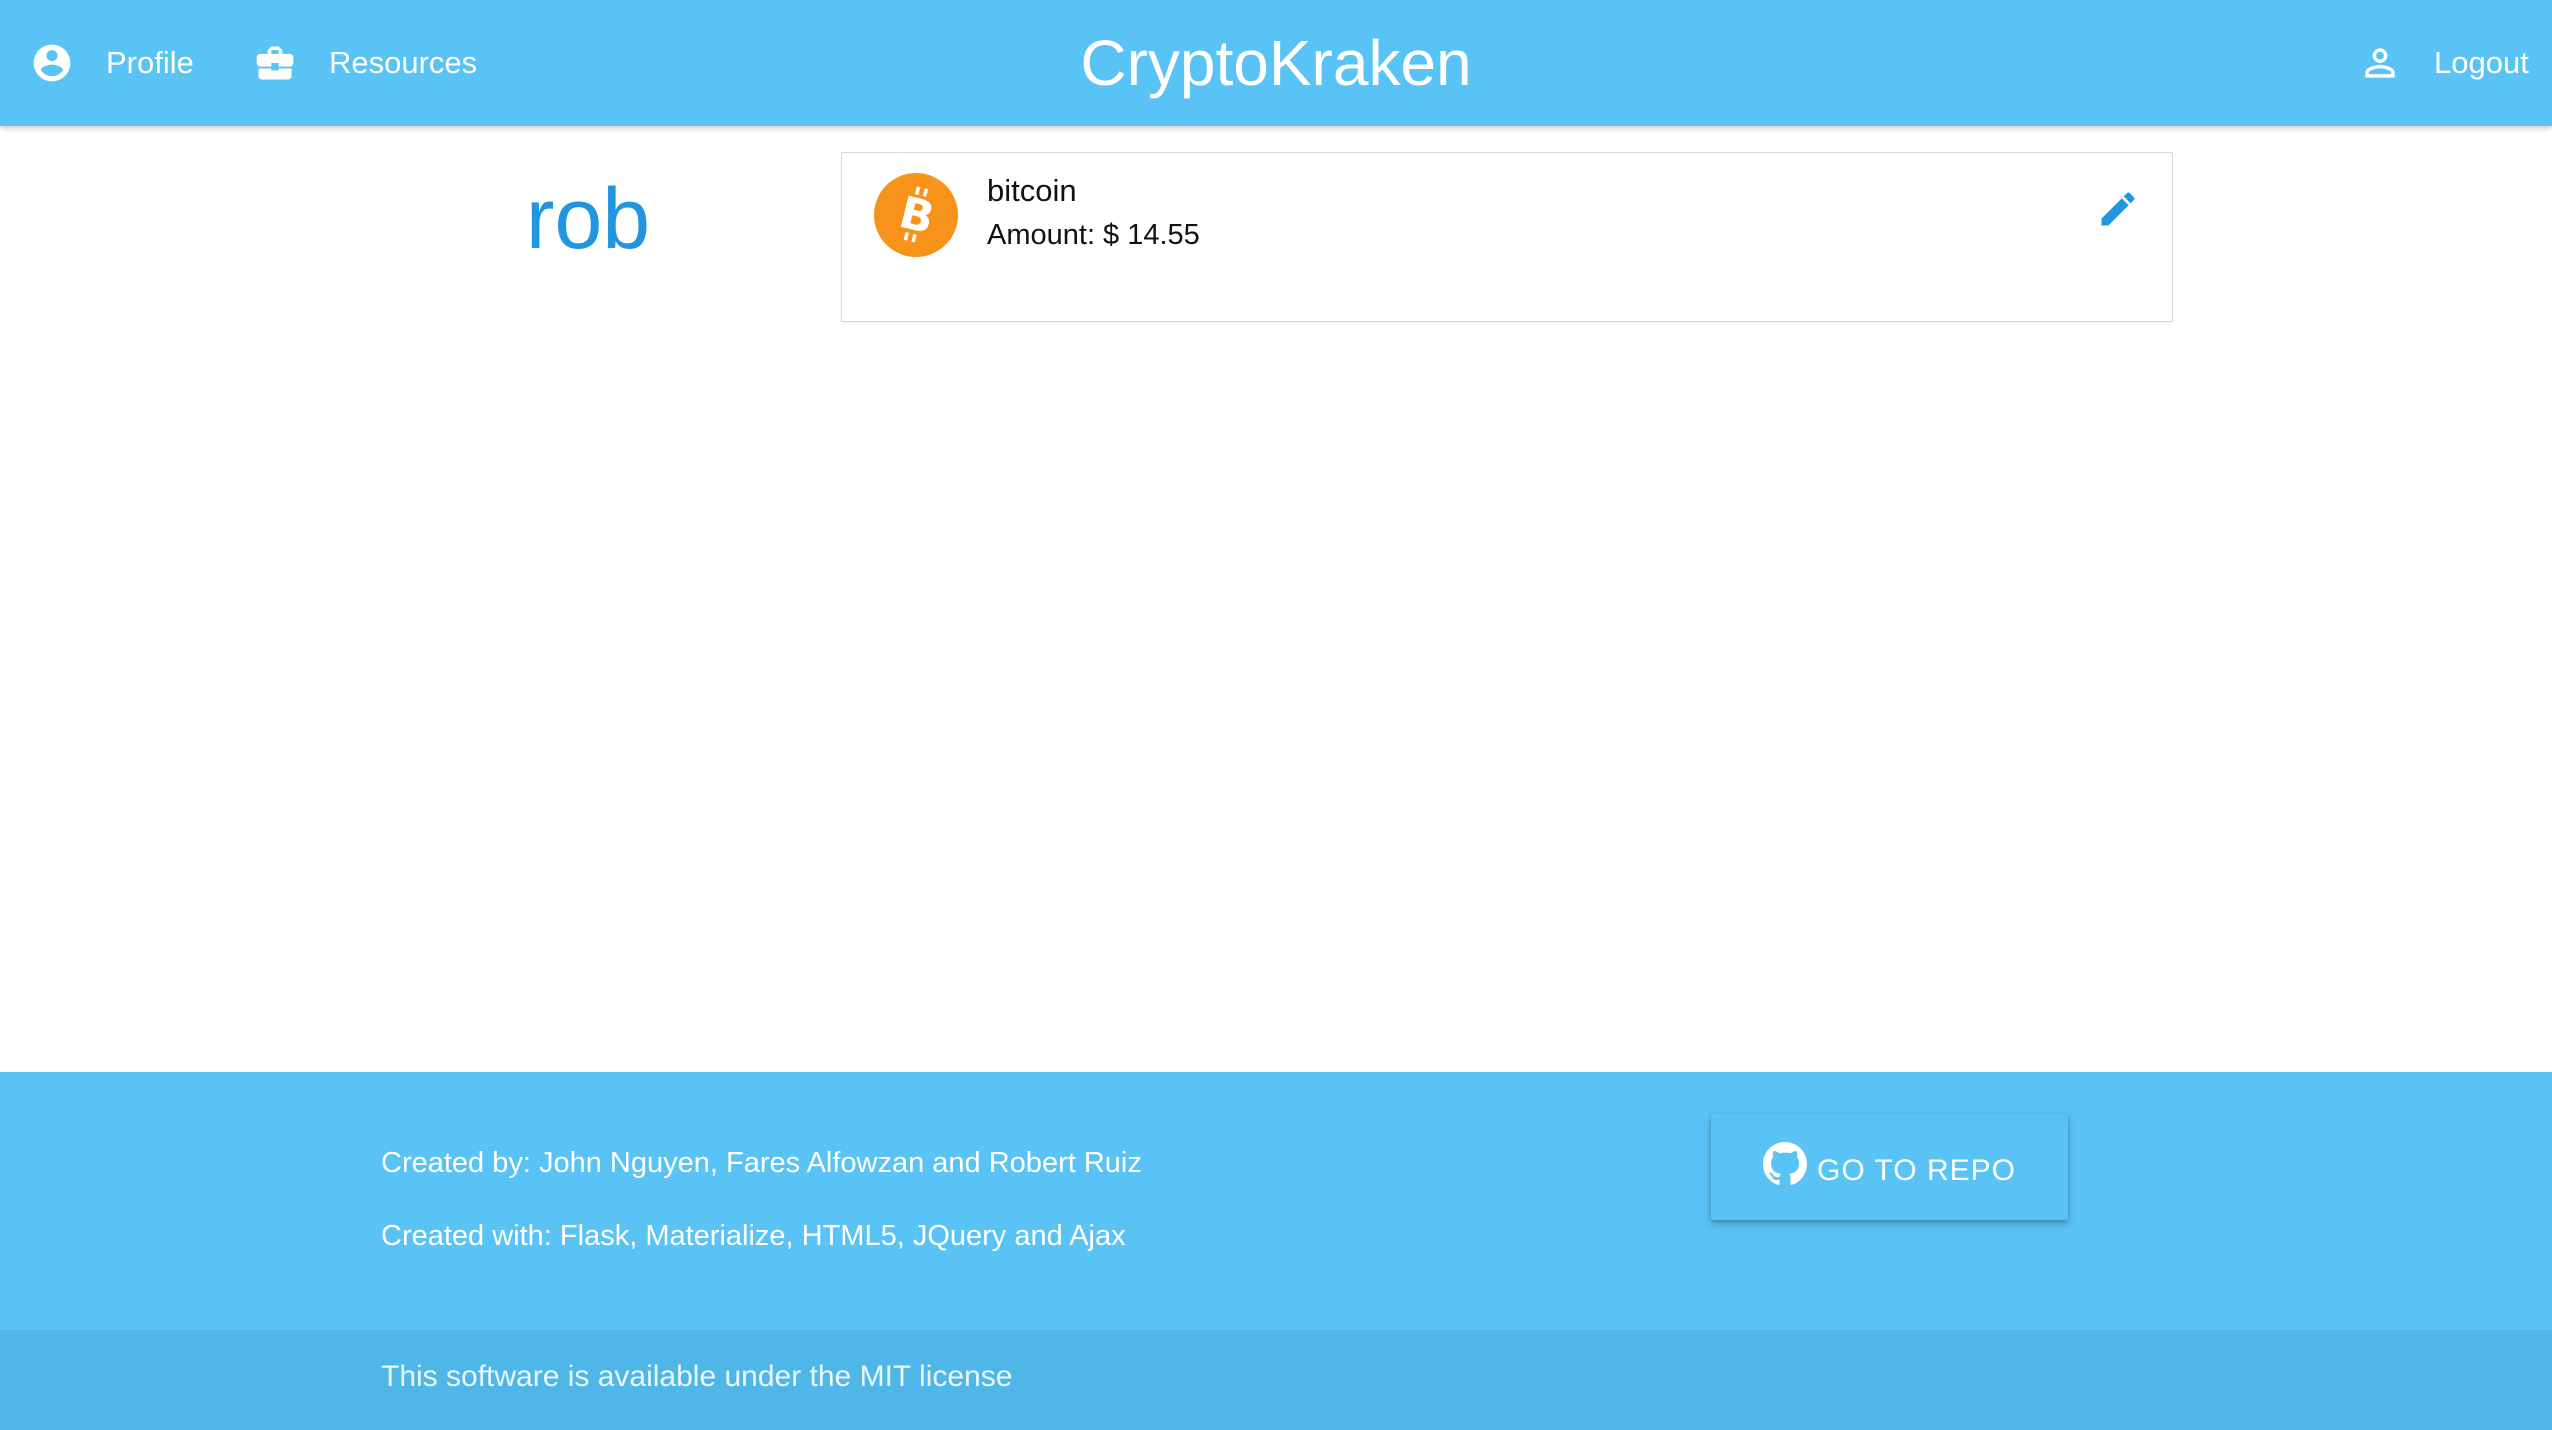 This screenshot has width=2552, height=1430. I want to click on nav-profile-link: Profile, so click(112, 63).